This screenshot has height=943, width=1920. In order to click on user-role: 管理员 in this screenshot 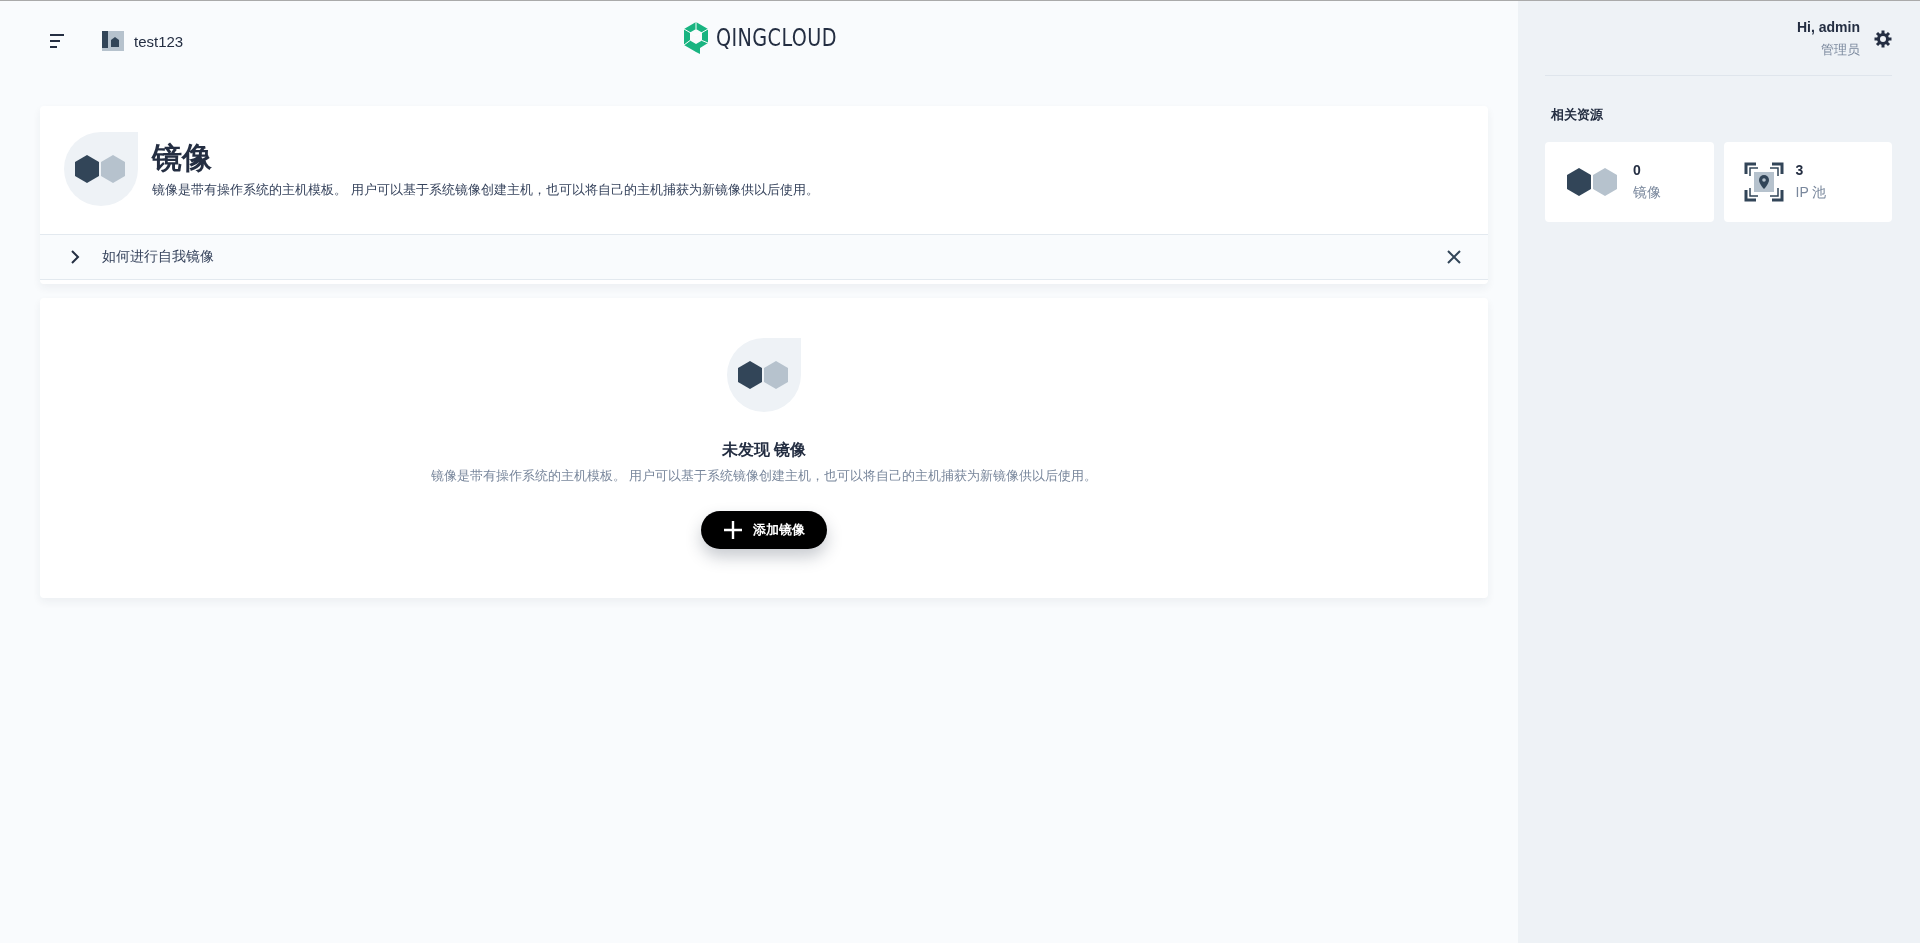, I will do `click(1840, 50)`.